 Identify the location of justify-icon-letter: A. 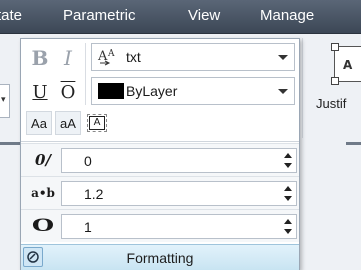
(348, 65).